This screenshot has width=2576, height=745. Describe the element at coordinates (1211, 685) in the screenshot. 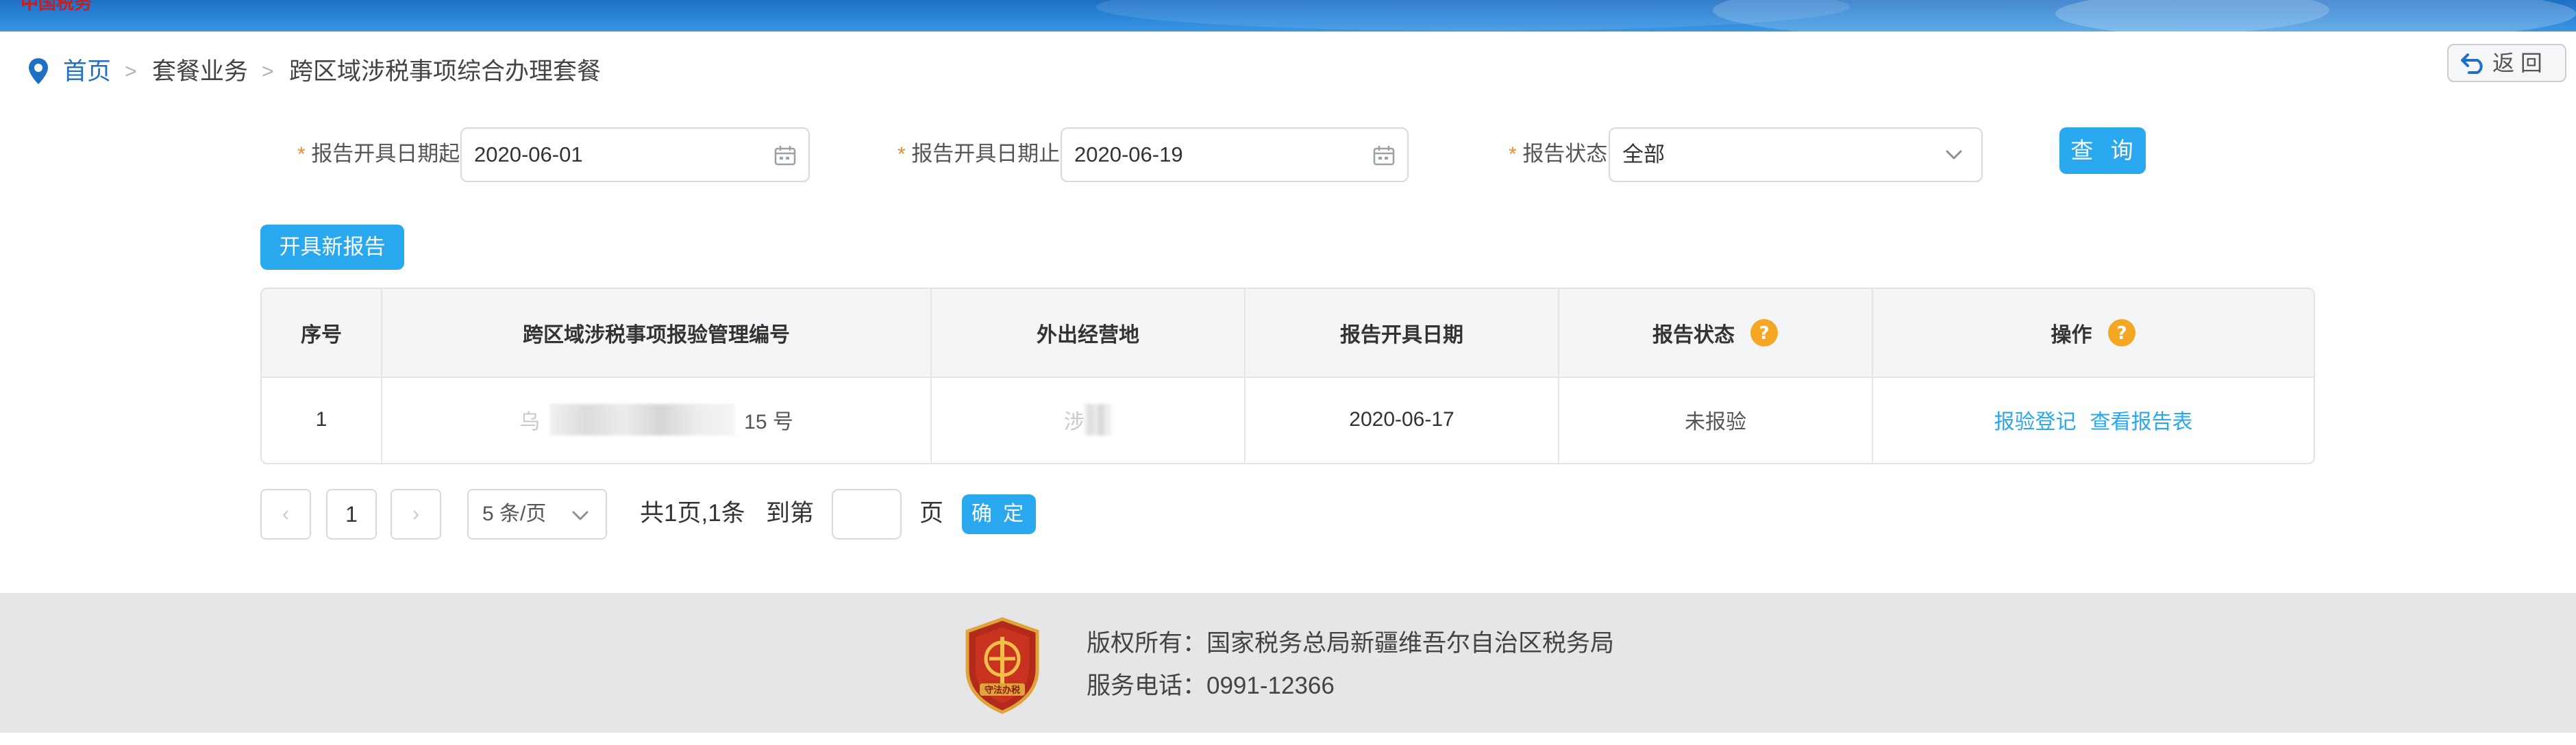

I see `footer-phone: 服务电话：0991-12366` at that location.